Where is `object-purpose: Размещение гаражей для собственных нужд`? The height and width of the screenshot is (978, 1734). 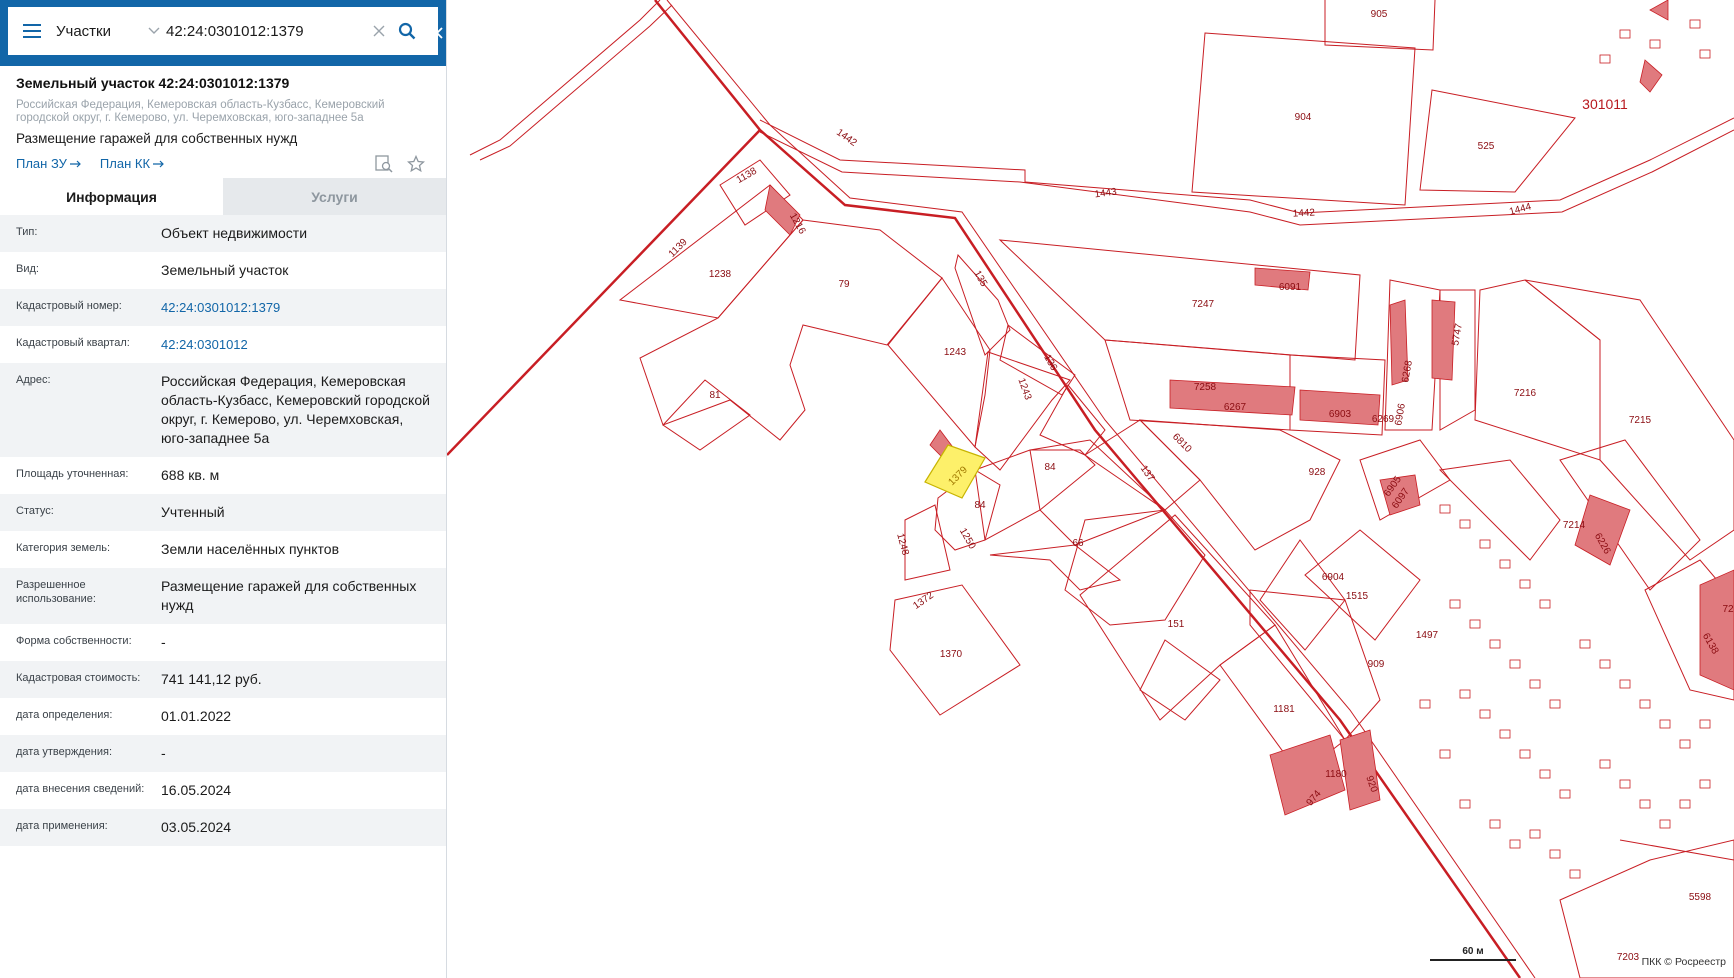 object-purpose: Размещение гаражей для собственных нужд is located at coordinates (157, 138).